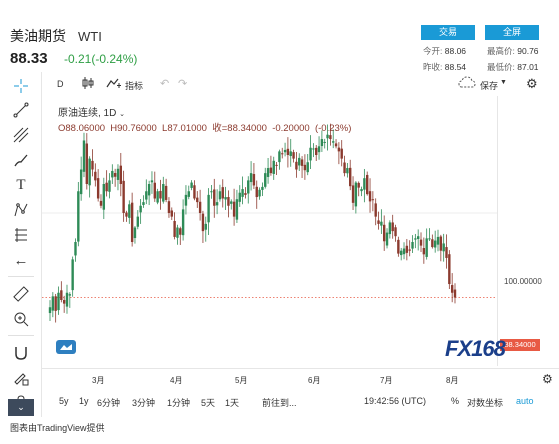 This screenshot has width=559, height=444. Describe the element at coordinates (56, 36) in the screenshot. I see `instrument-title: 美油期货 WTI` at that location.